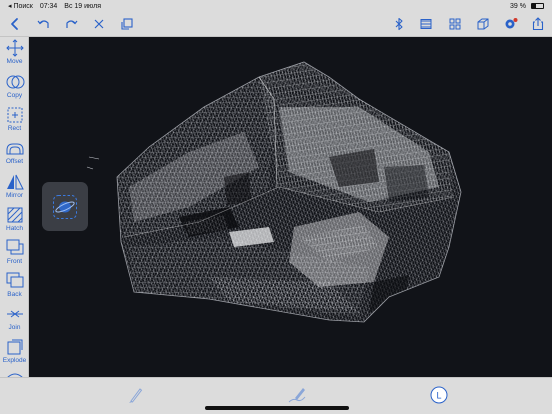  I want to click on tool-move: Move, so click(14, 53).